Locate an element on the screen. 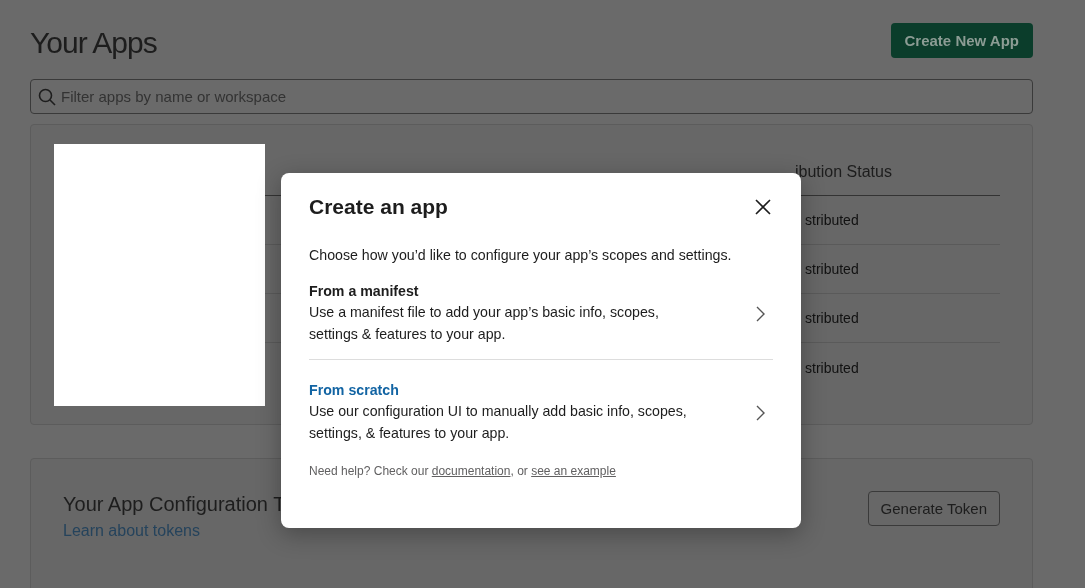 The image size is (1085, 588). page-title: Your Apps is located at coordinates (93, 42).